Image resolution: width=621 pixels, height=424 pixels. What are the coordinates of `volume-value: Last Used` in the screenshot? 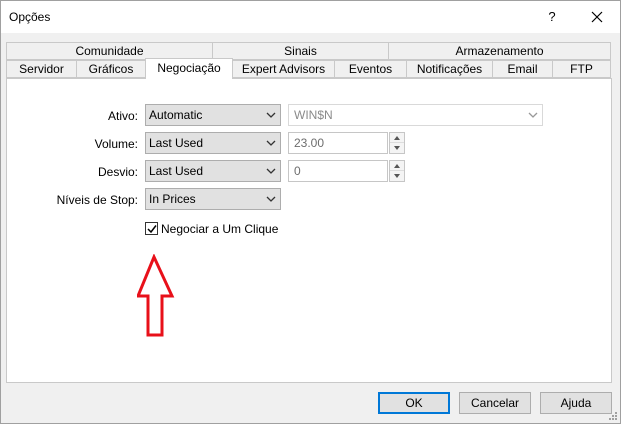 It's located at (176, 143).